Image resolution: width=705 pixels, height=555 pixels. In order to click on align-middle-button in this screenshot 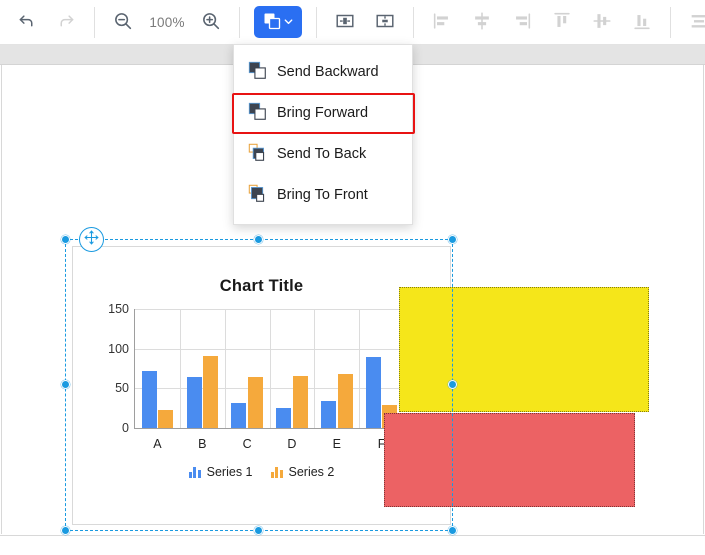, I will do `click(602, 22)`.